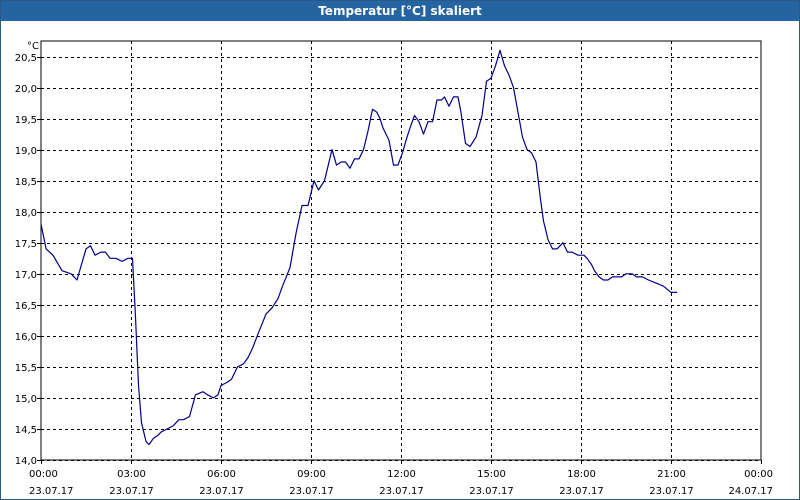  Describe the element at coordinates (26, 89) in the screenshot. I see `y-tick-label: 20,0` at that location.